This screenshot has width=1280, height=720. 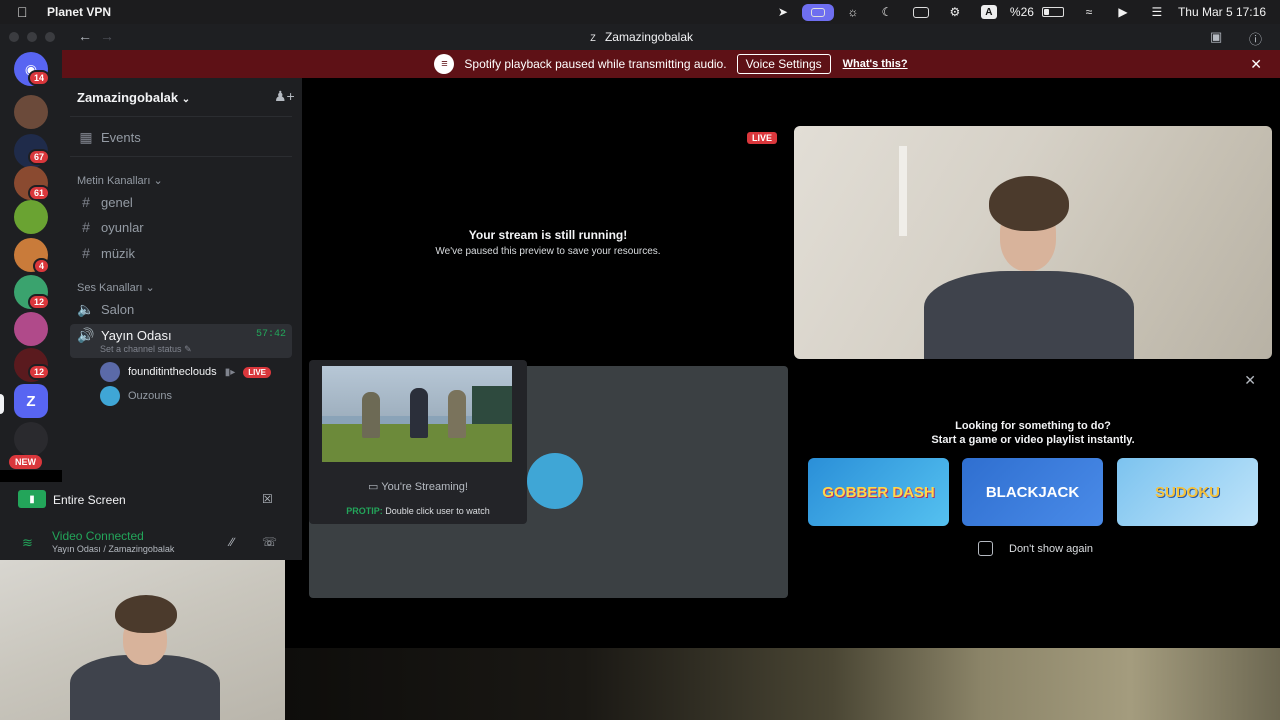 I want to click on inbox-icon: ▣, so click(x=1216, y=37).